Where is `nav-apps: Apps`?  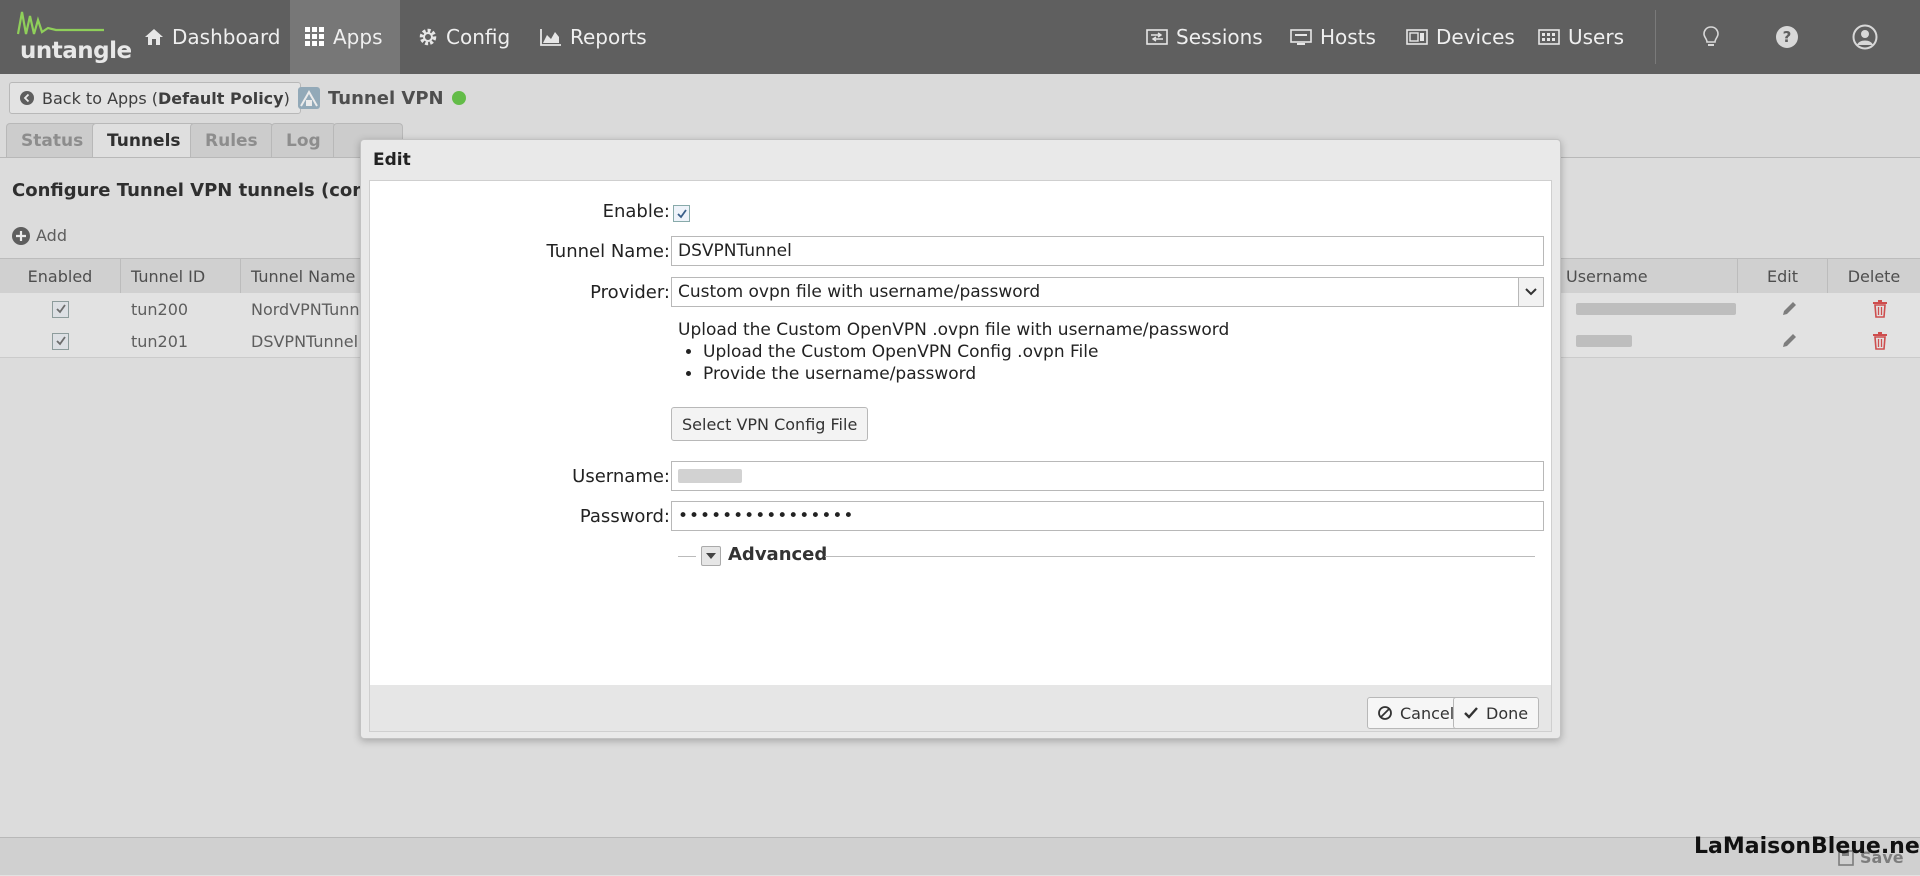
nav-apps: Apps is located at coordinates (345, 37).